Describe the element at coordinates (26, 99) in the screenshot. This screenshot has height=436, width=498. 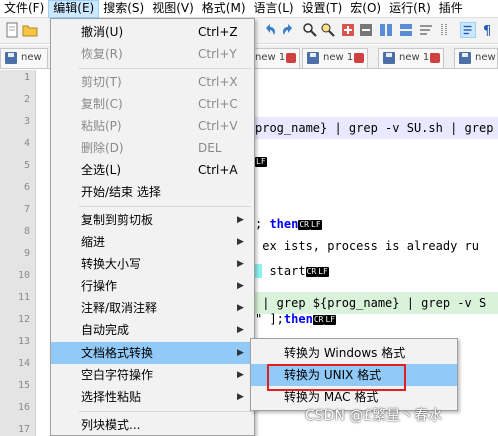
I see `line-number: 2` at that location.